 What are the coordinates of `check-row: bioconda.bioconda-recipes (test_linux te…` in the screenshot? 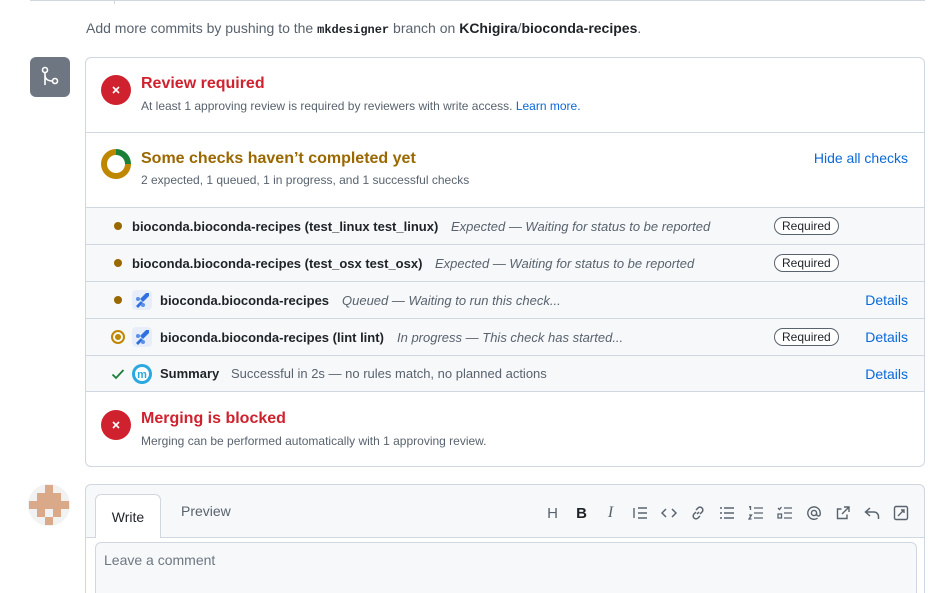 It's located at (505, 225).